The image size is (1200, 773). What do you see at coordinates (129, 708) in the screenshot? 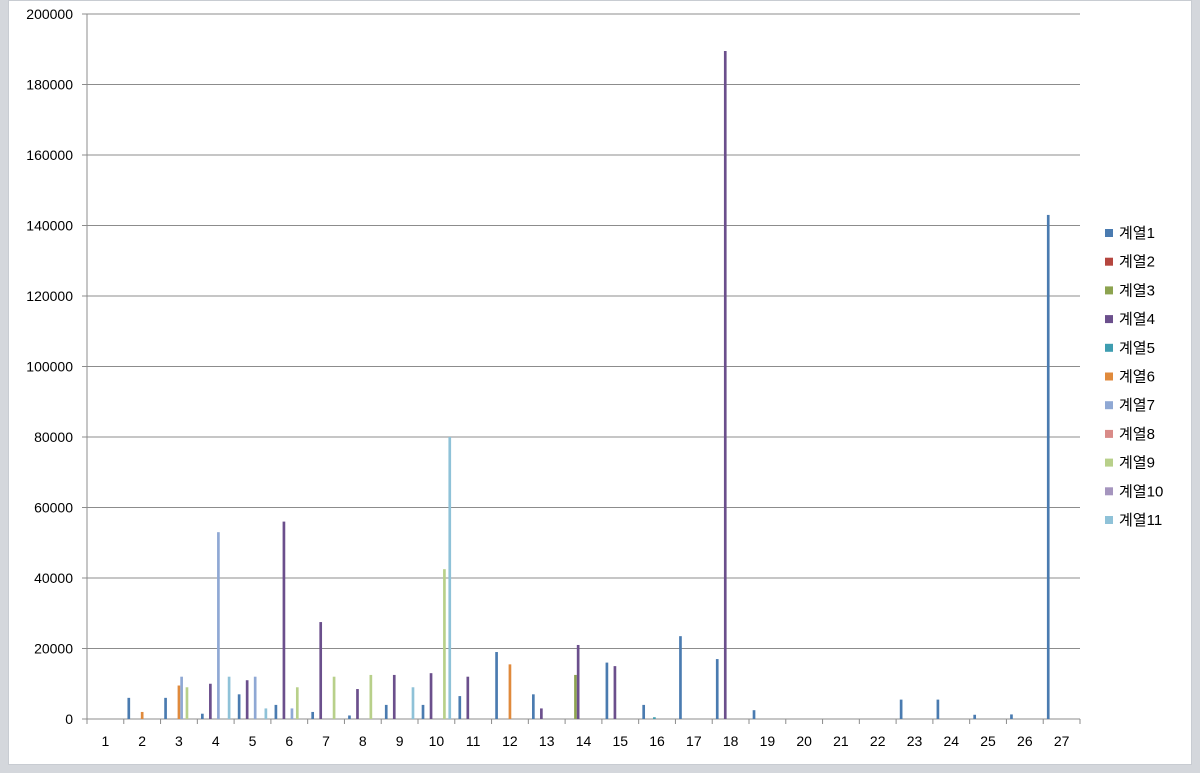
I see `bar-계열1-2` at bounding box center [129, 708].